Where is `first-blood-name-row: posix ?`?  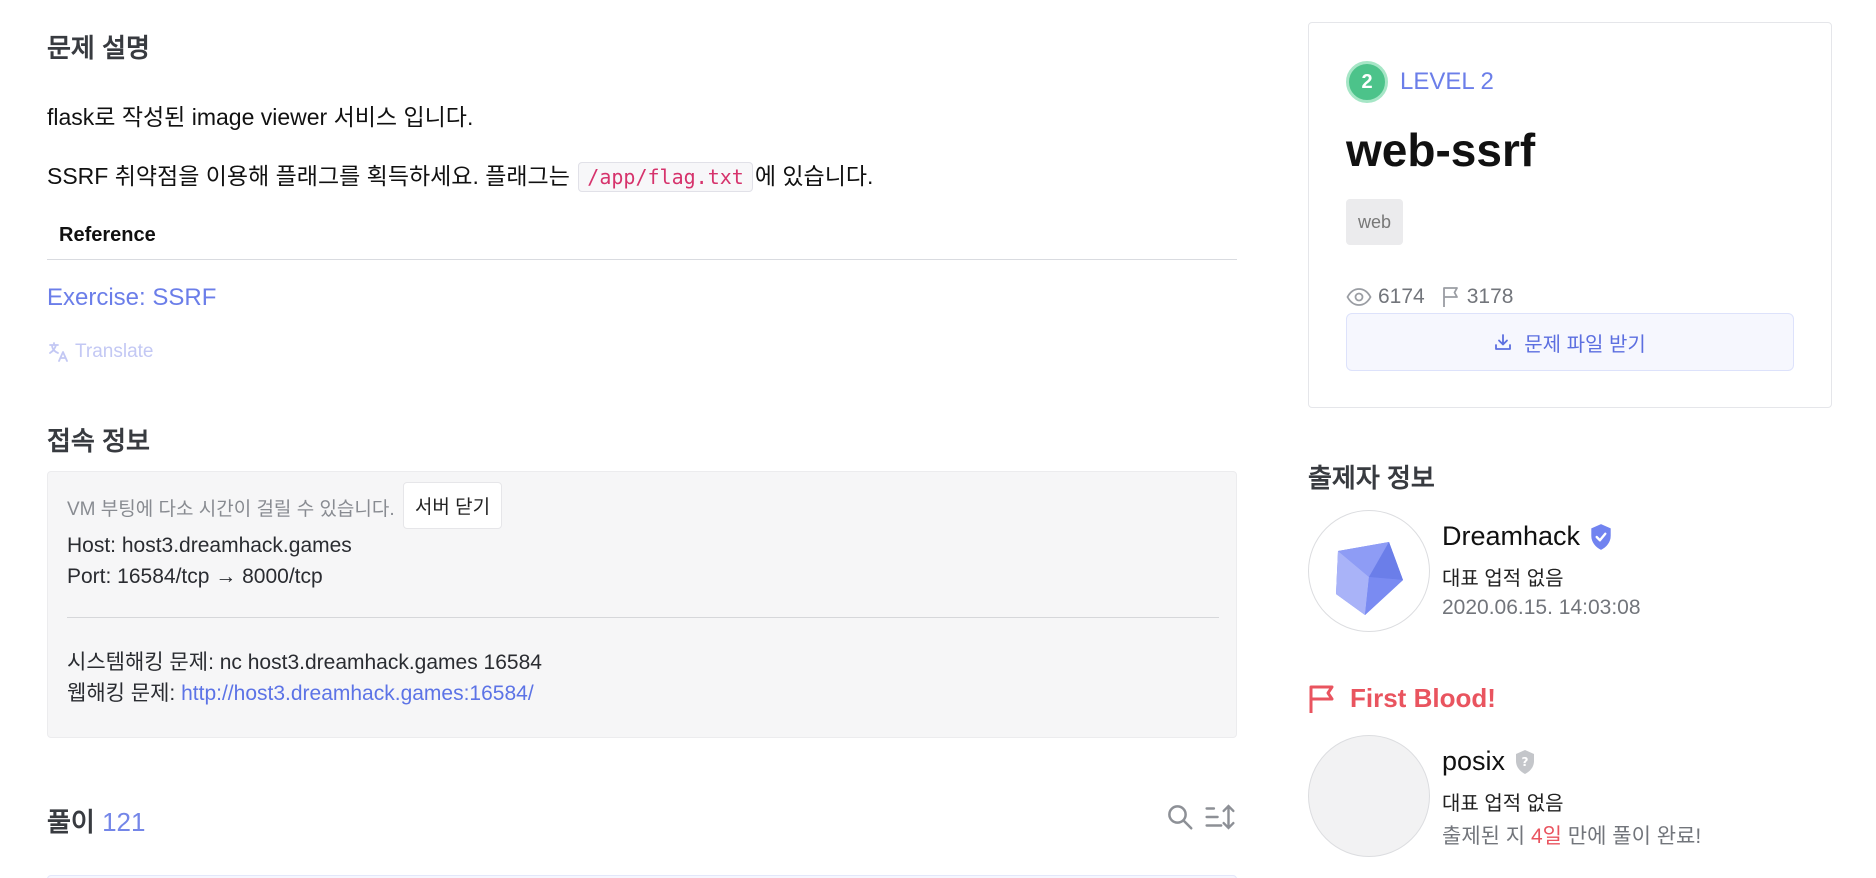
first-blood-name-row: posix ? is located at coordinates (1489, 761).